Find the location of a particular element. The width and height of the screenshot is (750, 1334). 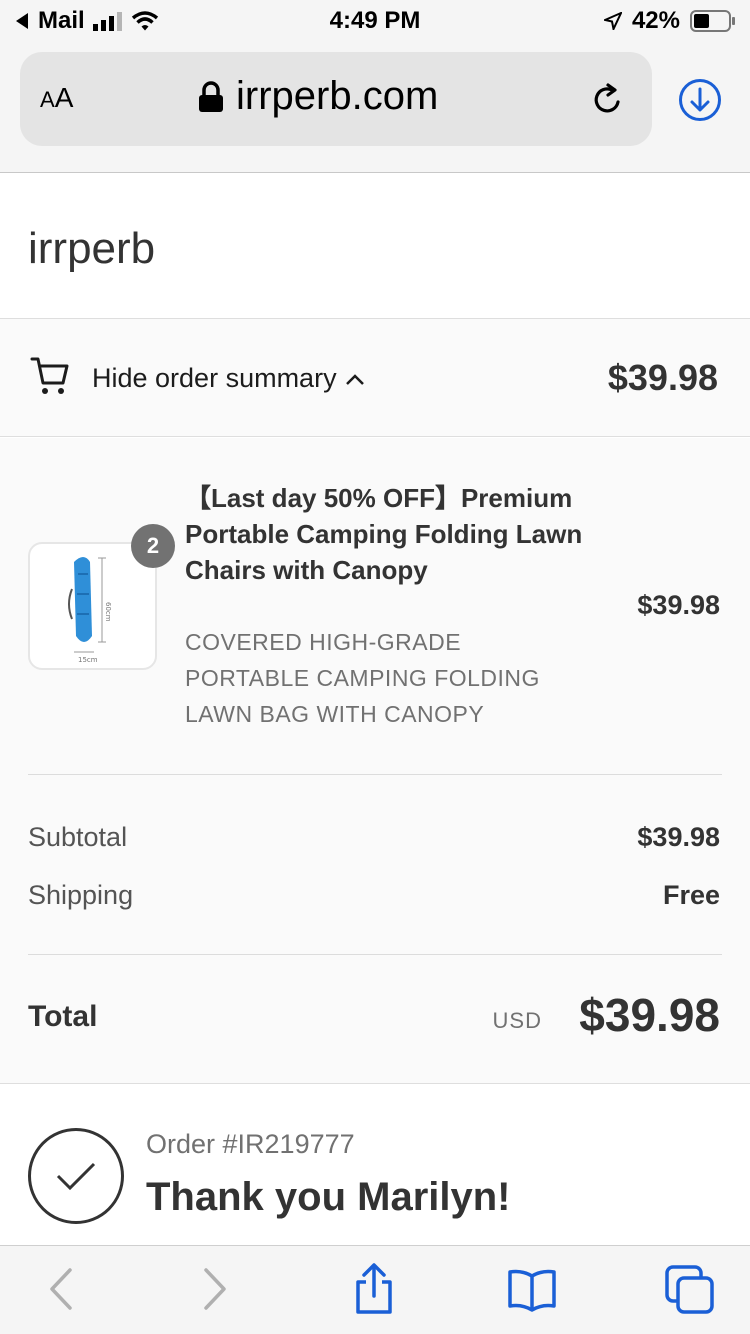

subtotal-label: Subtotal is located at coordinates (78, 837).